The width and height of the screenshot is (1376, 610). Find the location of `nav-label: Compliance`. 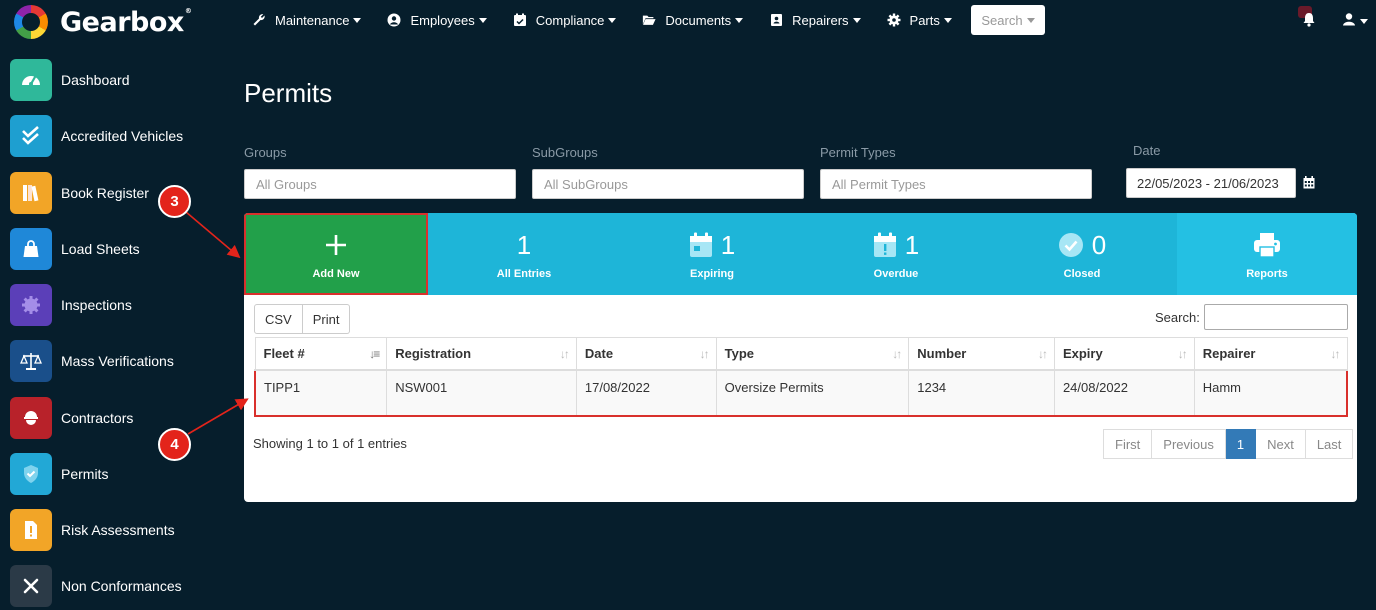

nav-label: Compliance is located at coordinates (570, 20).